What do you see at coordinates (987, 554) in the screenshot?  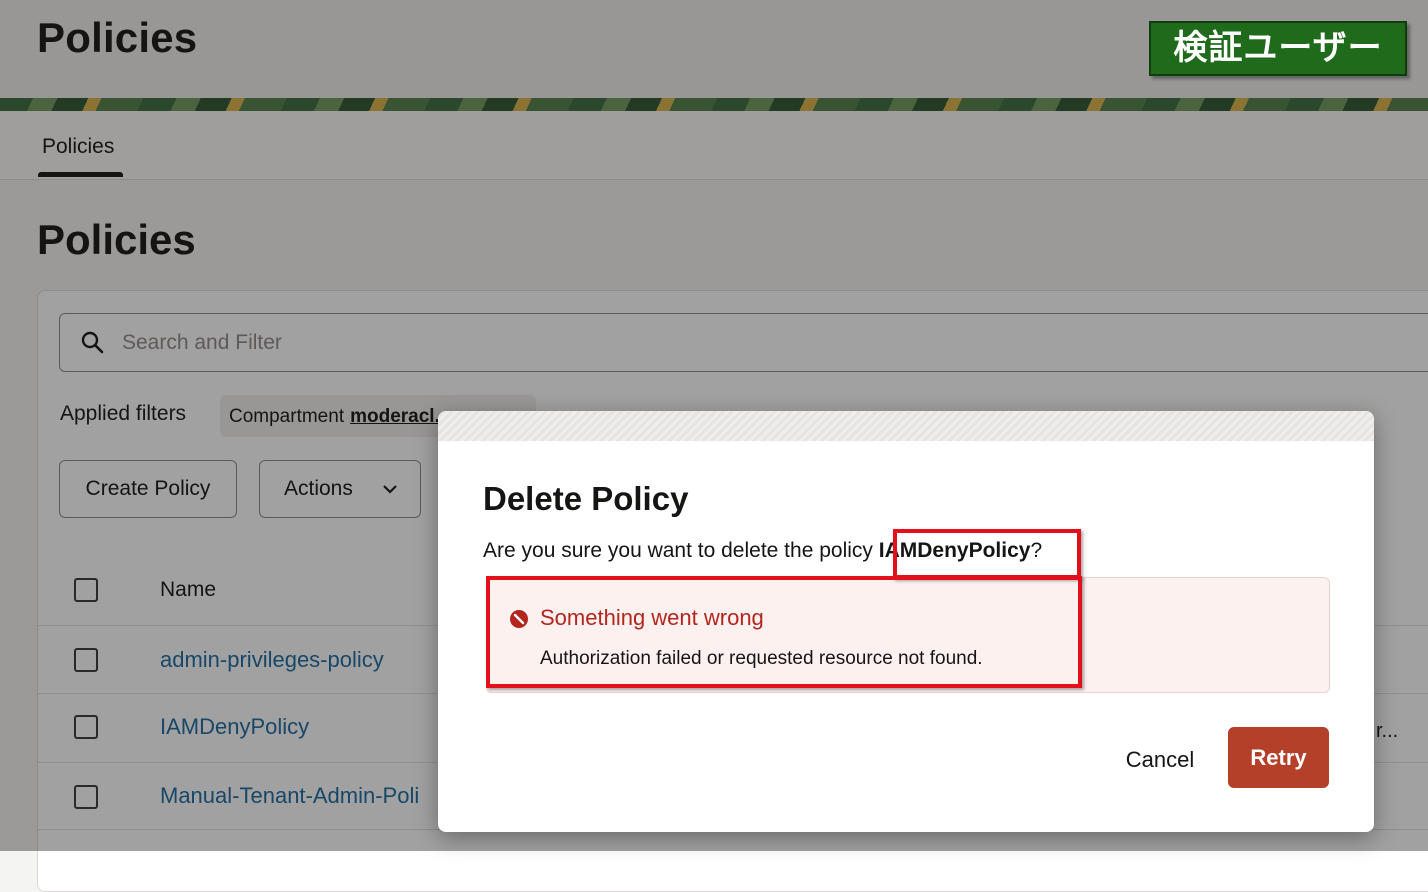 I see `annotation-highlight-policy-name` at bounding box center [987, 554].